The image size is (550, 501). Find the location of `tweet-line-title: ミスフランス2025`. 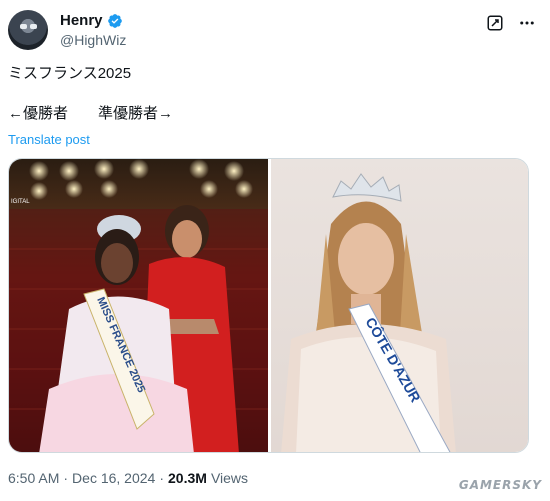

tweet-line-title: ミスフランス2025 is located at coordinates (70, 73).